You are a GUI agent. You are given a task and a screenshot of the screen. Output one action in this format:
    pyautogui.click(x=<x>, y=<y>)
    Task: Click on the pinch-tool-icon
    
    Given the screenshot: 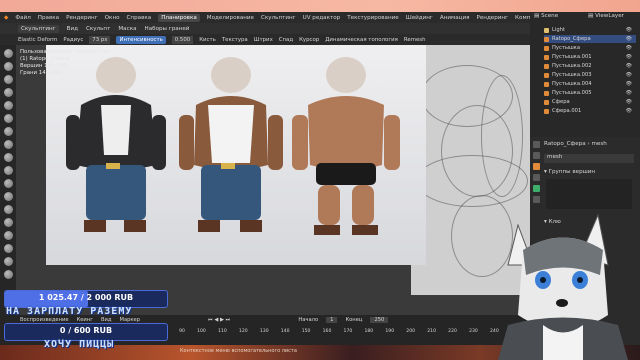 What is the action you would take?
    pyautogui.click(x=8, y=209)
    